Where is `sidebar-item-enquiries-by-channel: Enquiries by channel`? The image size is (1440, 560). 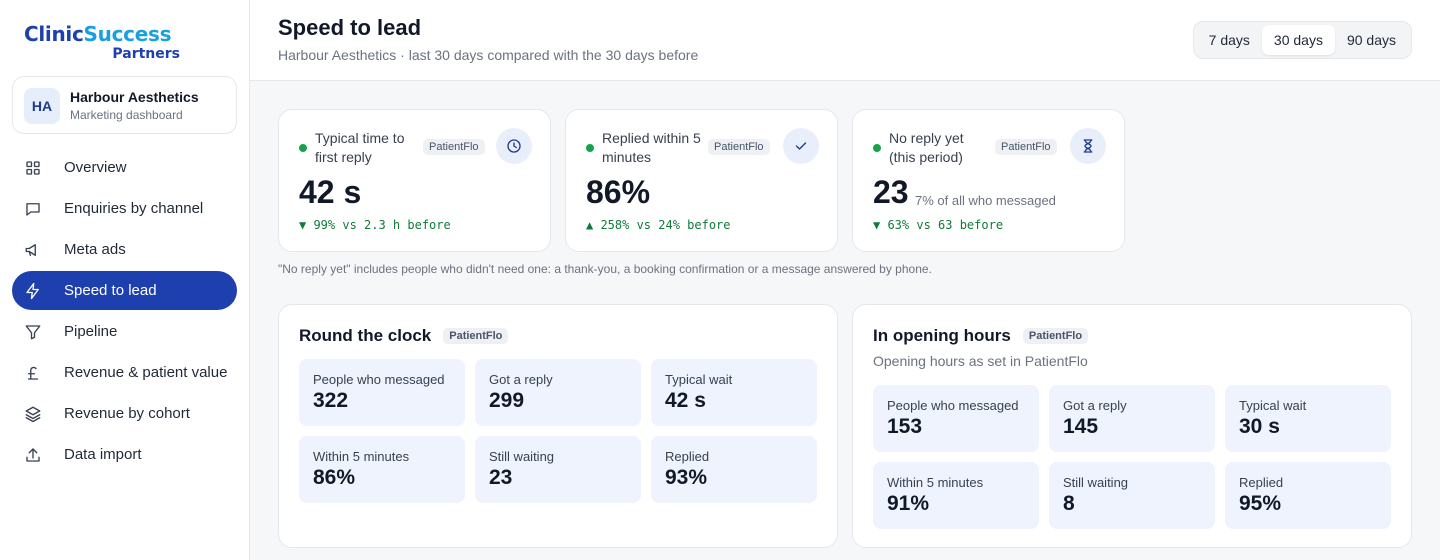
sidebar-item-enquiries-by-channel: Enquiries by channel is located at coordinates (124, 208).